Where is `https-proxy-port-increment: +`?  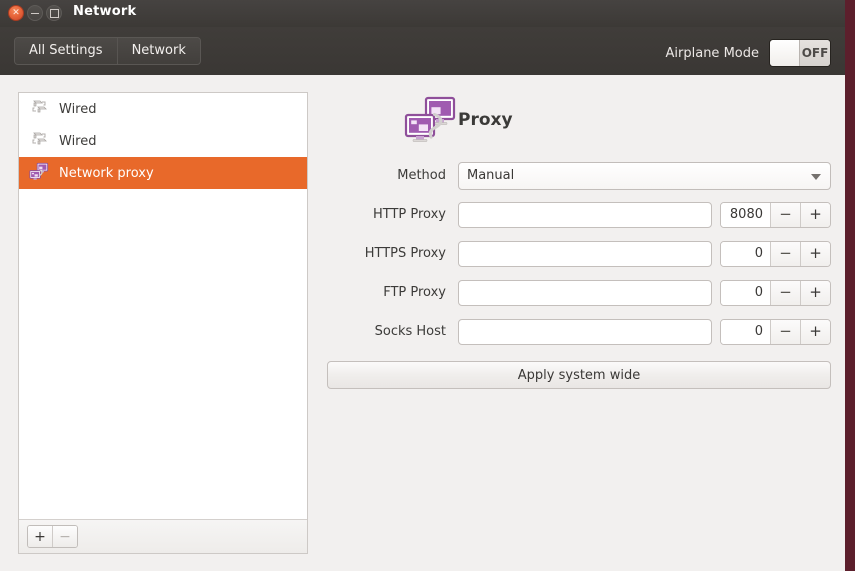 https-proxy-port-increment: + is located at coordinates (815, 253).